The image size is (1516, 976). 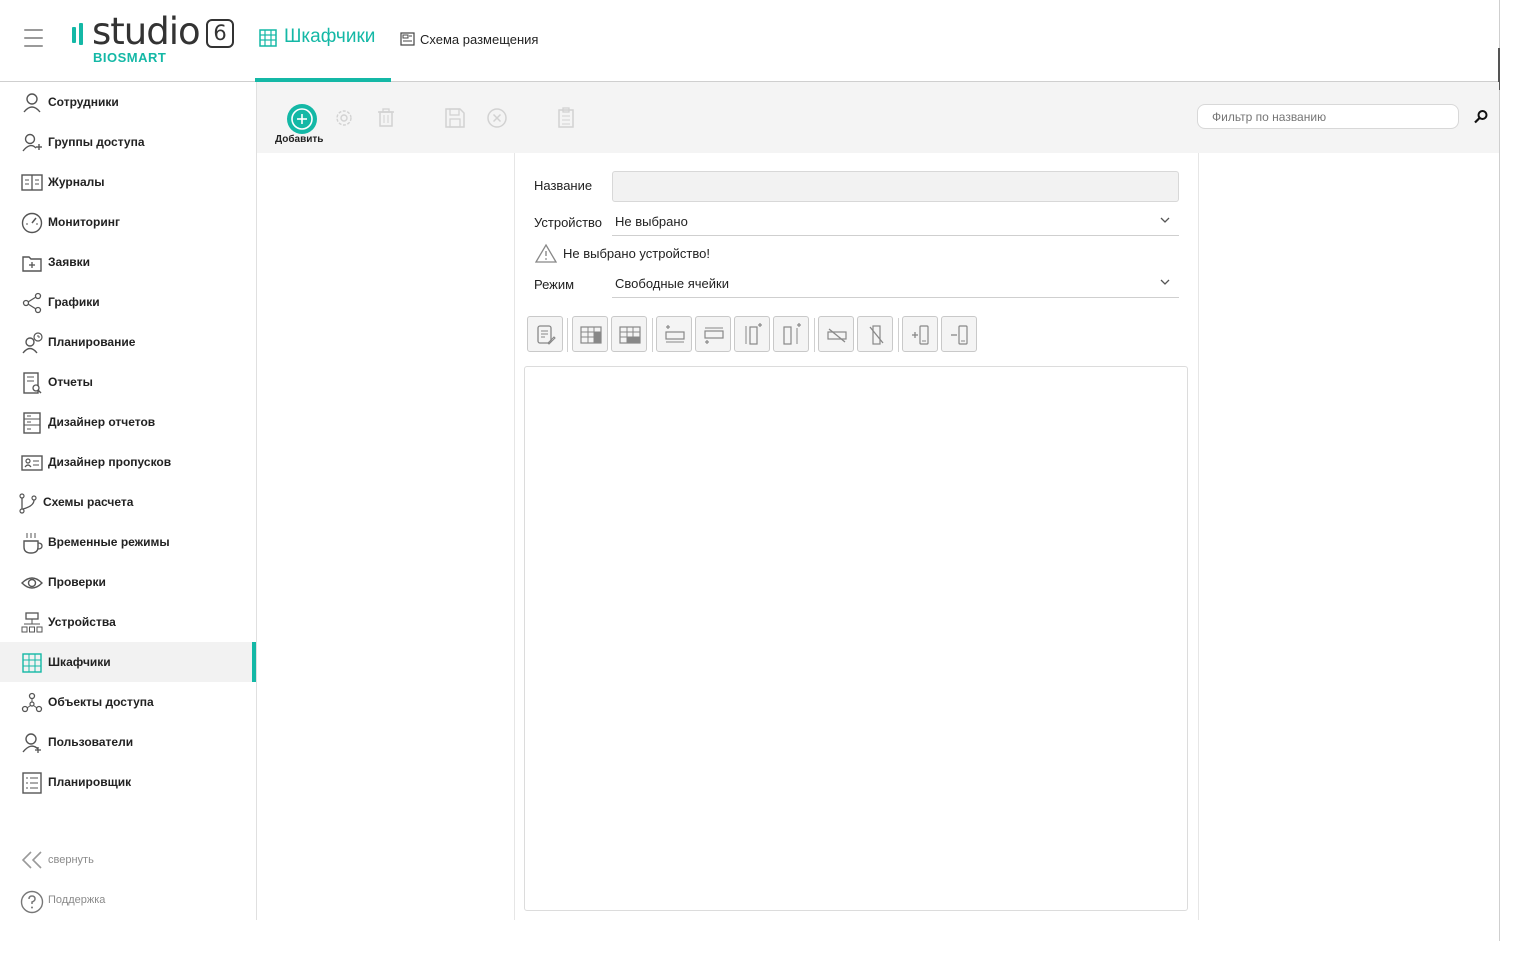 What do you see at coordinates (546, 253) in the screenshot?
I see `warning-icon` at bounding box center [546, 253].